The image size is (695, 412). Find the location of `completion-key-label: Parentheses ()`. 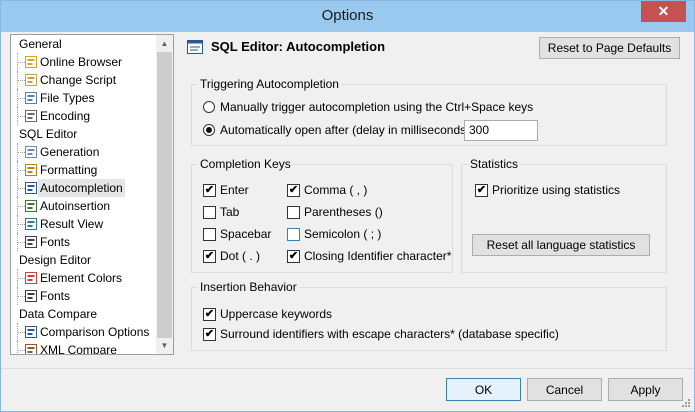

completion-key-label: Parentheses () is located at coordinates (343, 212).